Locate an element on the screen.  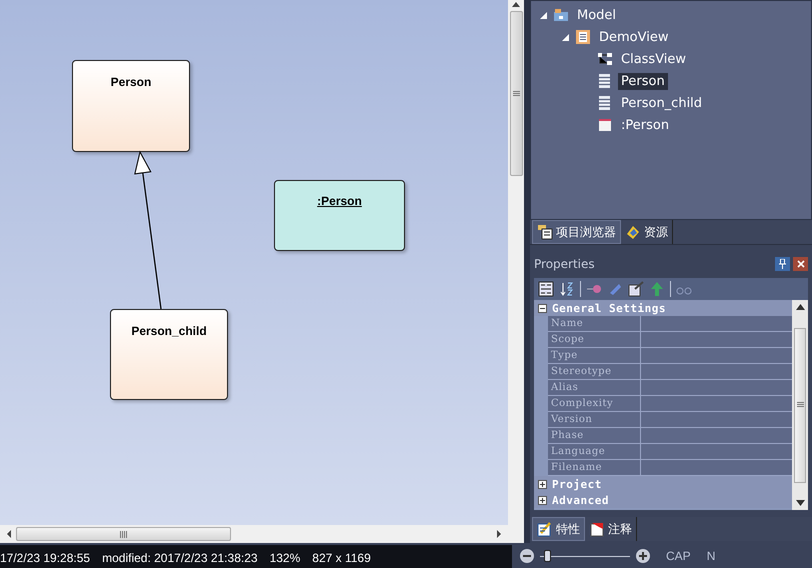
property-name: Phase is located at coordinates (594, 435).